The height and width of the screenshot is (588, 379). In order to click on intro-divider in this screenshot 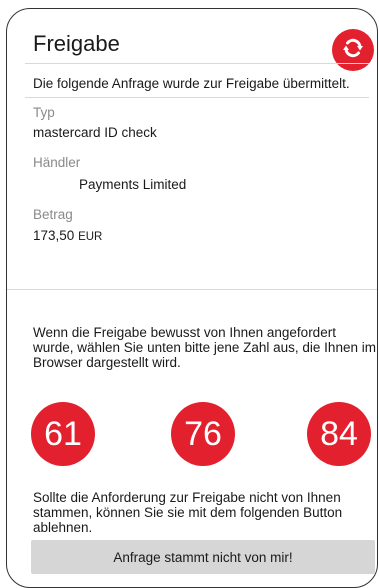, I will do `click(197, 97)`.